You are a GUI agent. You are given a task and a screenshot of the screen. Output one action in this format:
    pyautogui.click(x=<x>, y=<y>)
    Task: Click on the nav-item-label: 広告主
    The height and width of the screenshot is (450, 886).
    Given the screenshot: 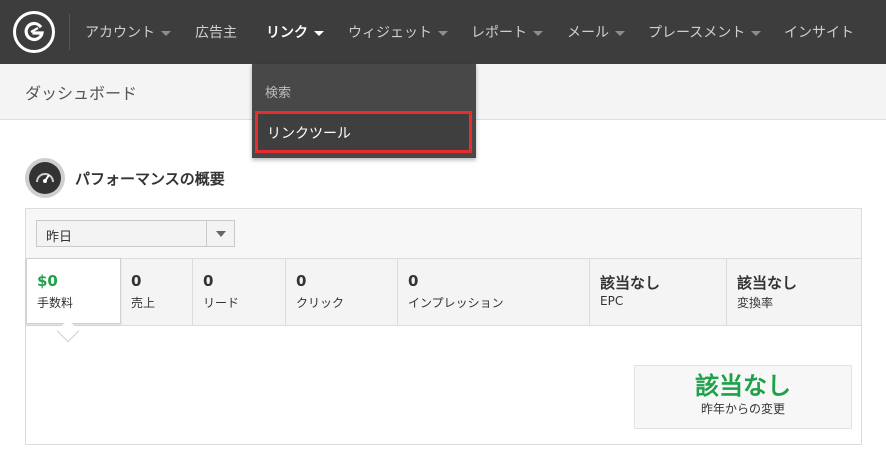 What is the action you would take?
    pyautogui.click(x=216, y=33)
    